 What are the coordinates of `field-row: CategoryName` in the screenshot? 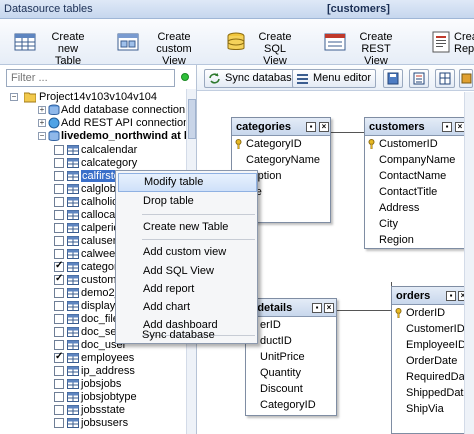 It's located at (281, 160).